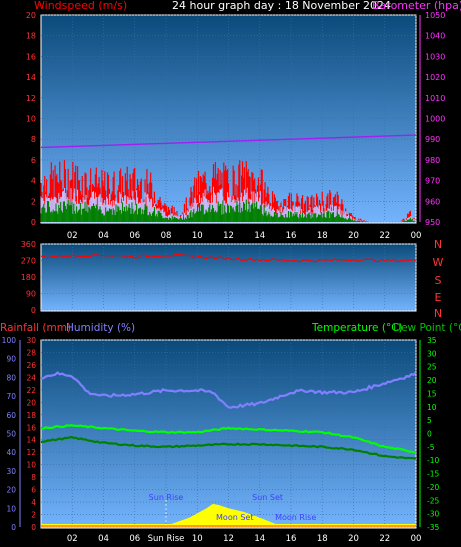  What do you see at coordinates (416, 538) in the screenshot?
I see `x-tick-label-bottom: 00` at bounding box center [416, 538].